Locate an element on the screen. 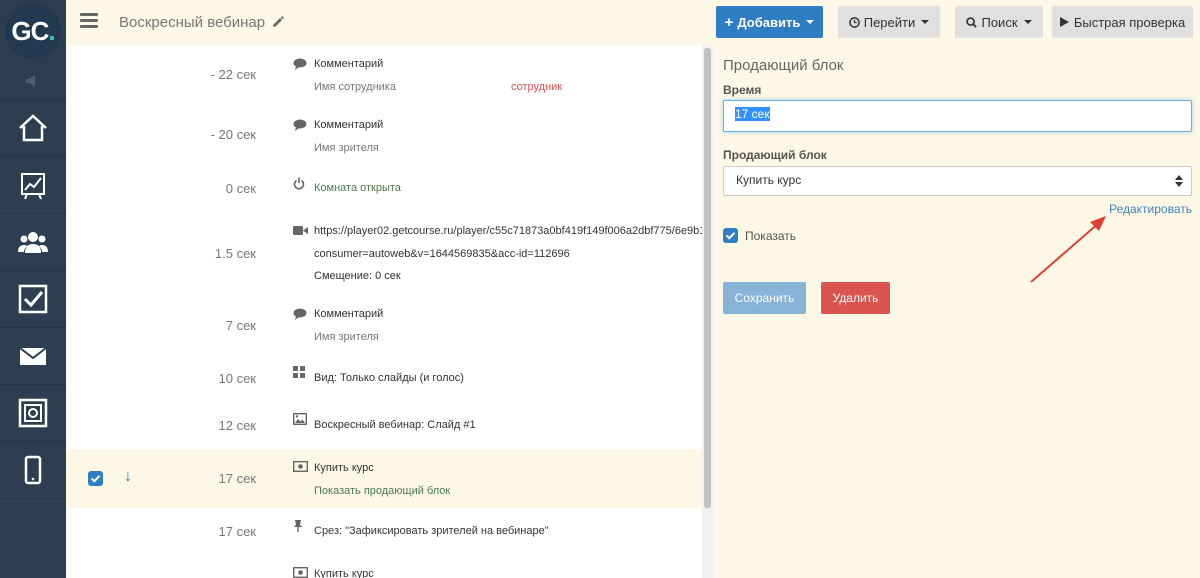 Image resolution: width=1200 pixels, height=578 pixels. row-subtitle: Имя сотрудника is located at coordinates (355, 87).